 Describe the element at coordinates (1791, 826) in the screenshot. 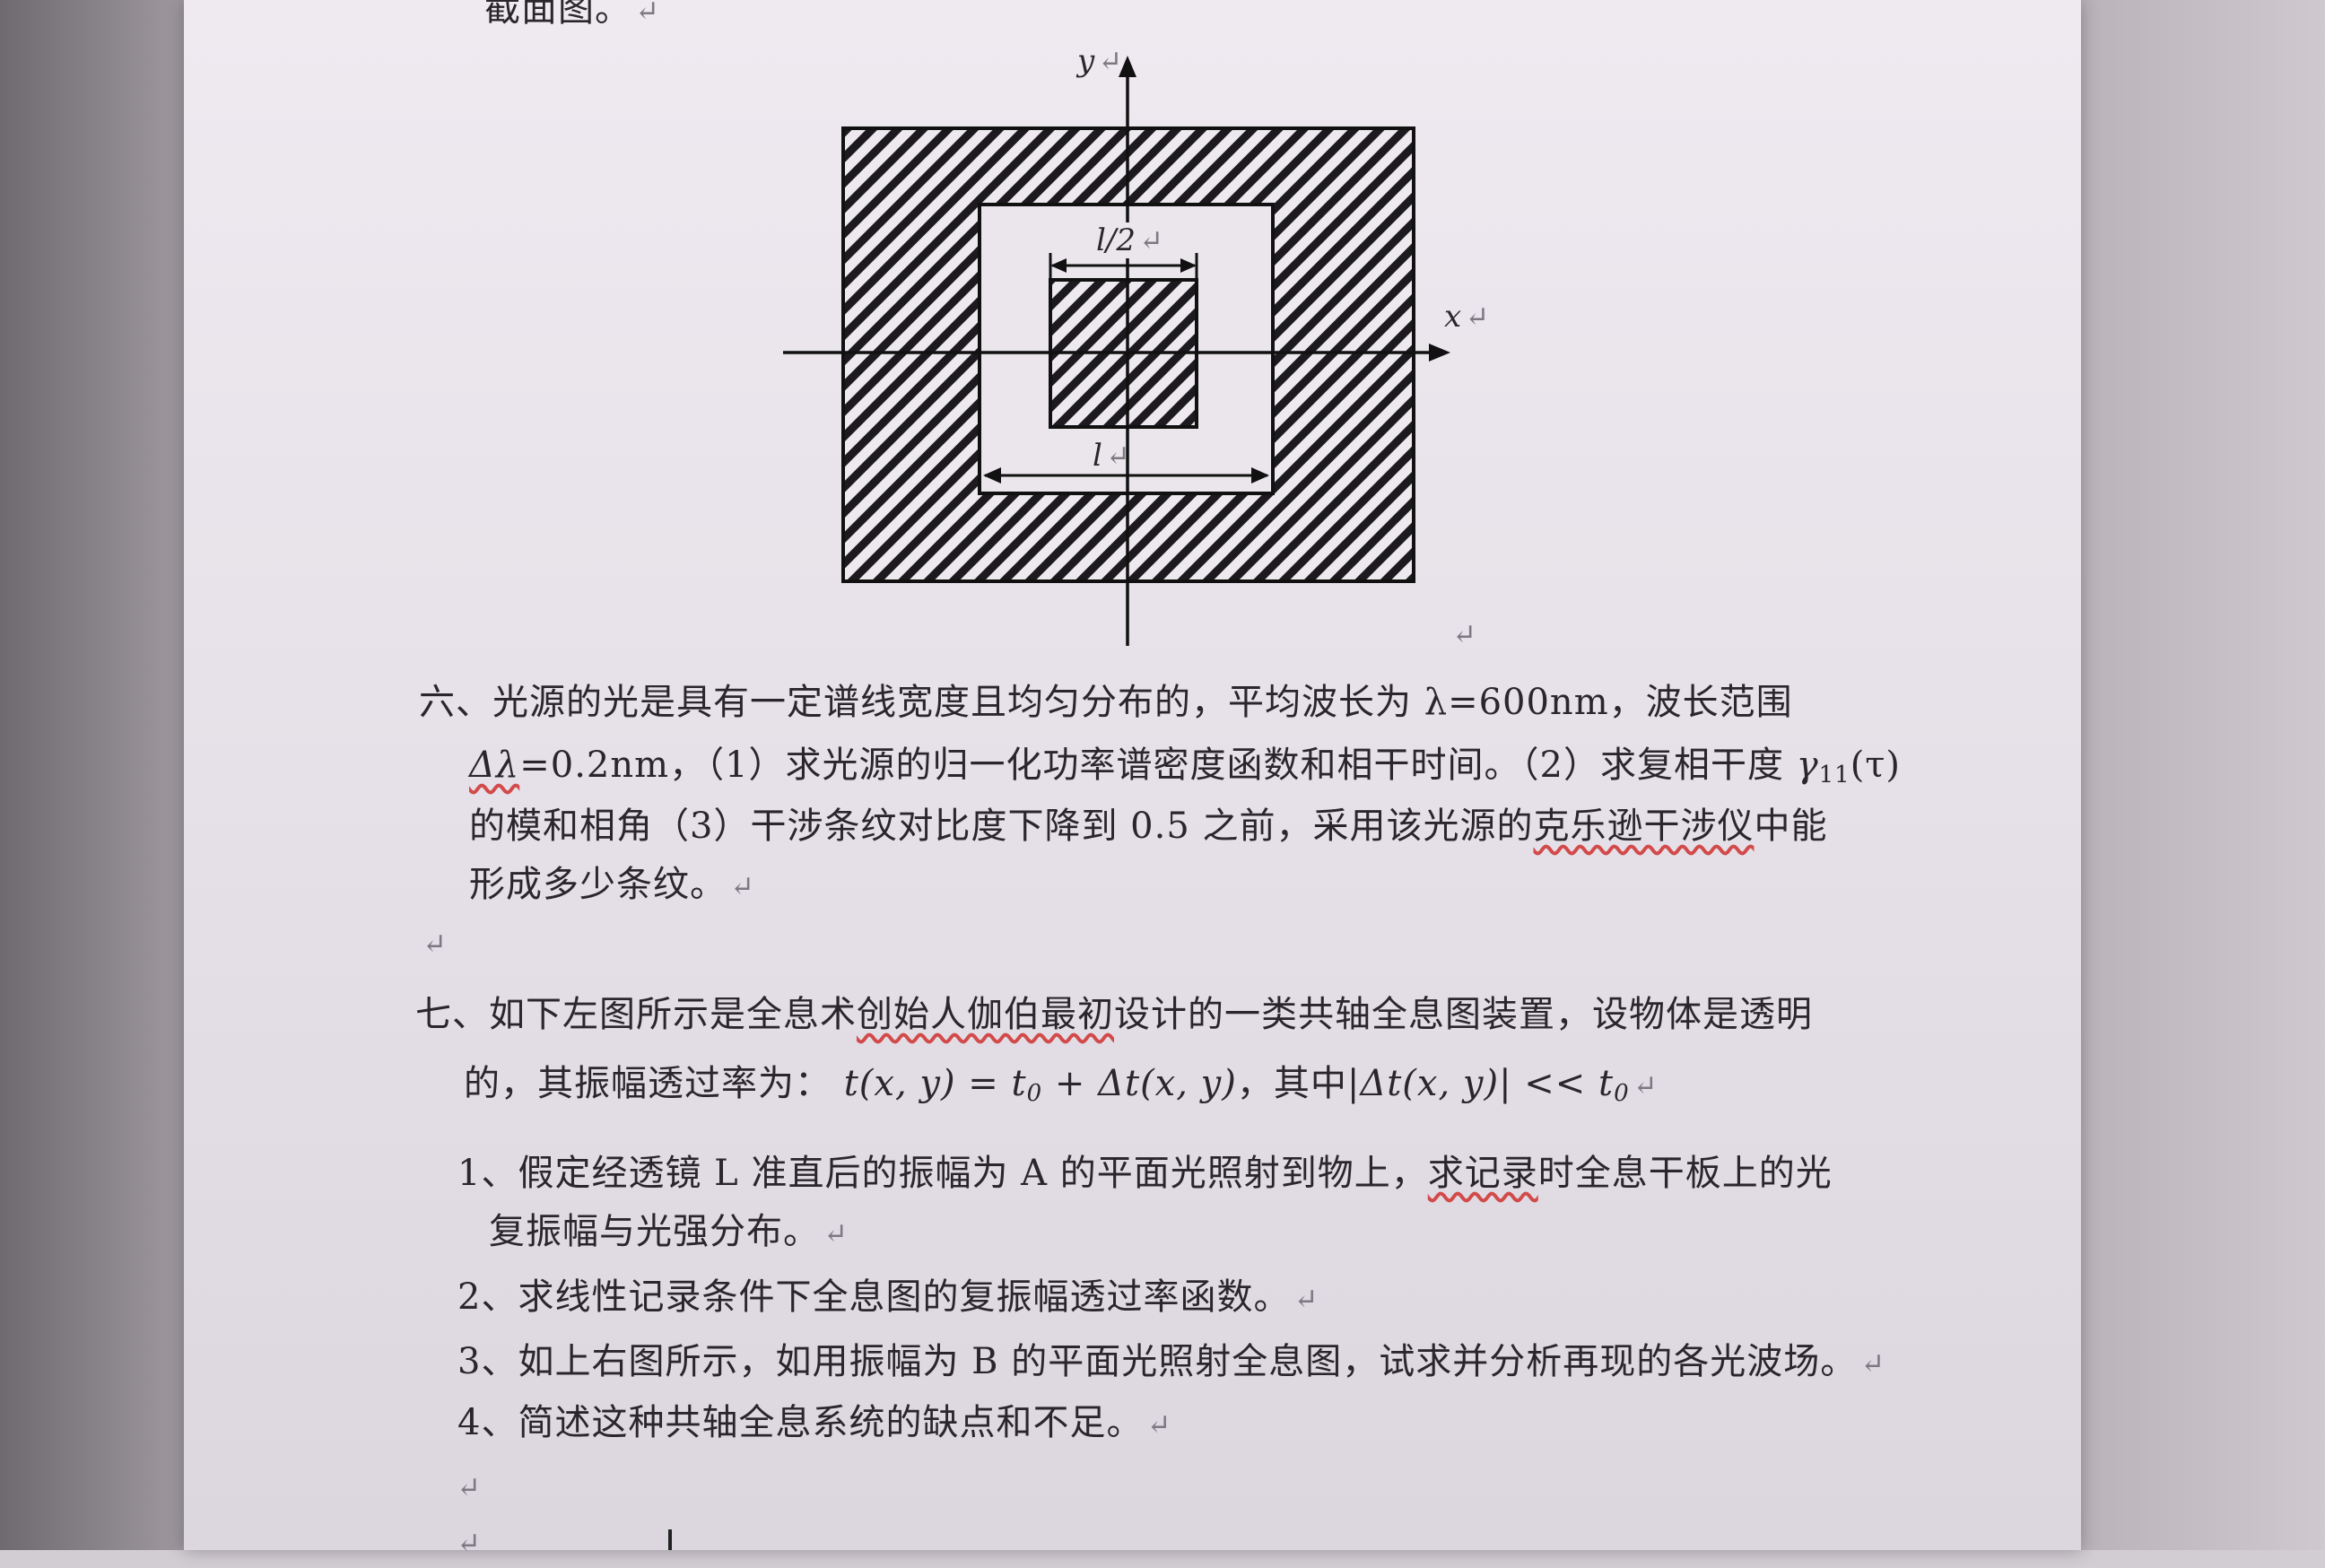

I see `q6-line-3-text-b: 中能` at that location.